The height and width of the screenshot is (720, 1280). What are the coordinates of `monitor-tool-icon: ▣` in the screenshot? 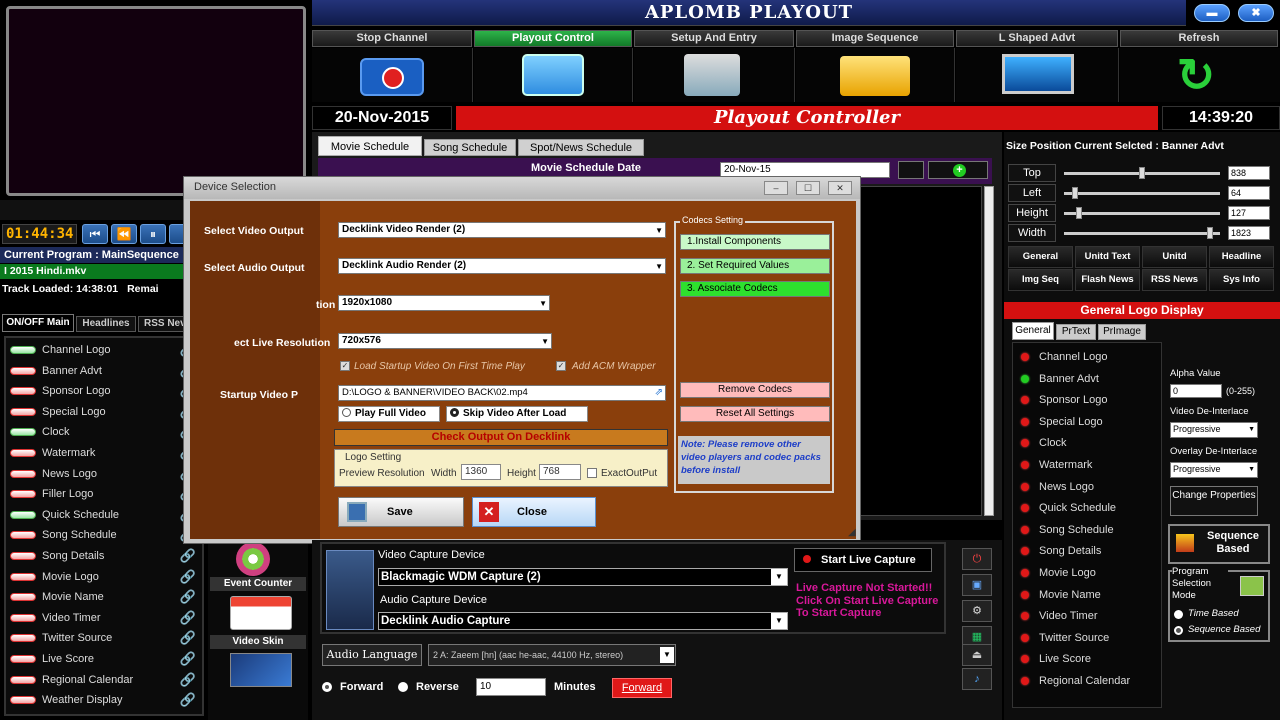 It's located at (977, 585).